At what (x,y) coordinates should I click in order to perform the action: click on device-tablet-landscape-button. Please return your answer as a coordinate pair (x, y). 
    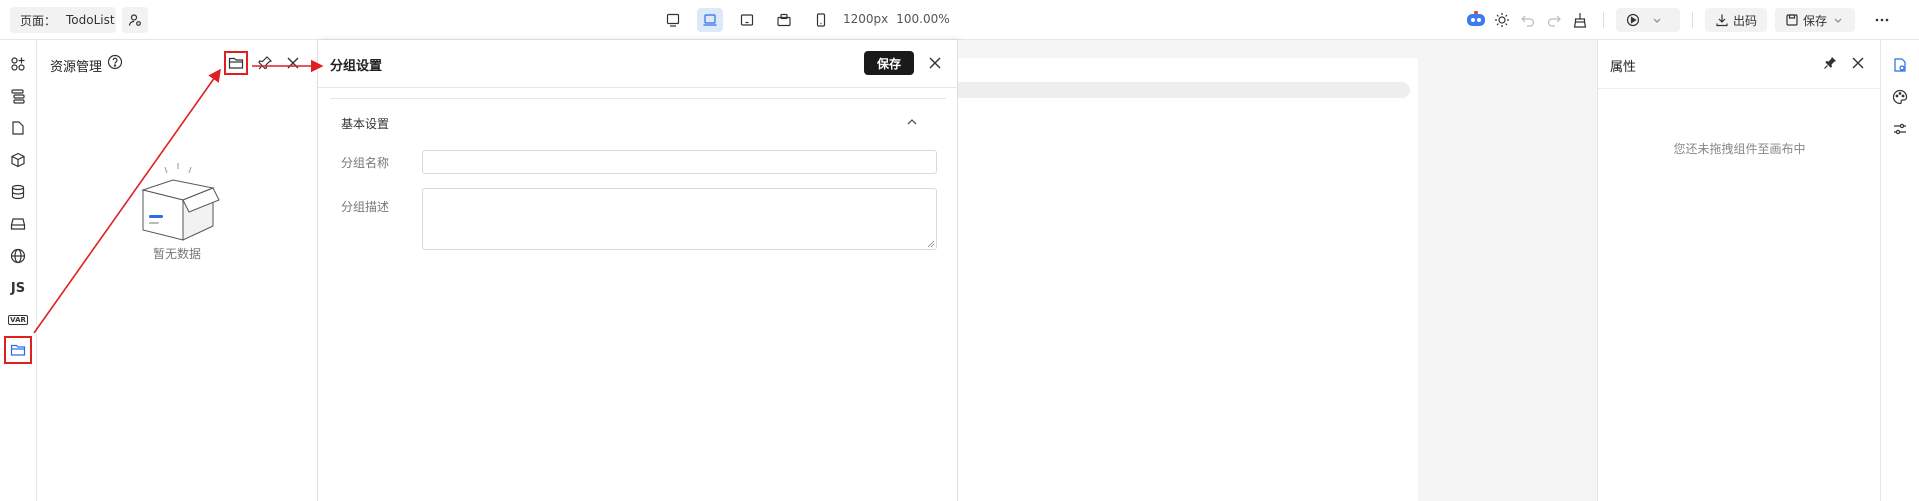
    Looking at the image, I should click on (747, 20).